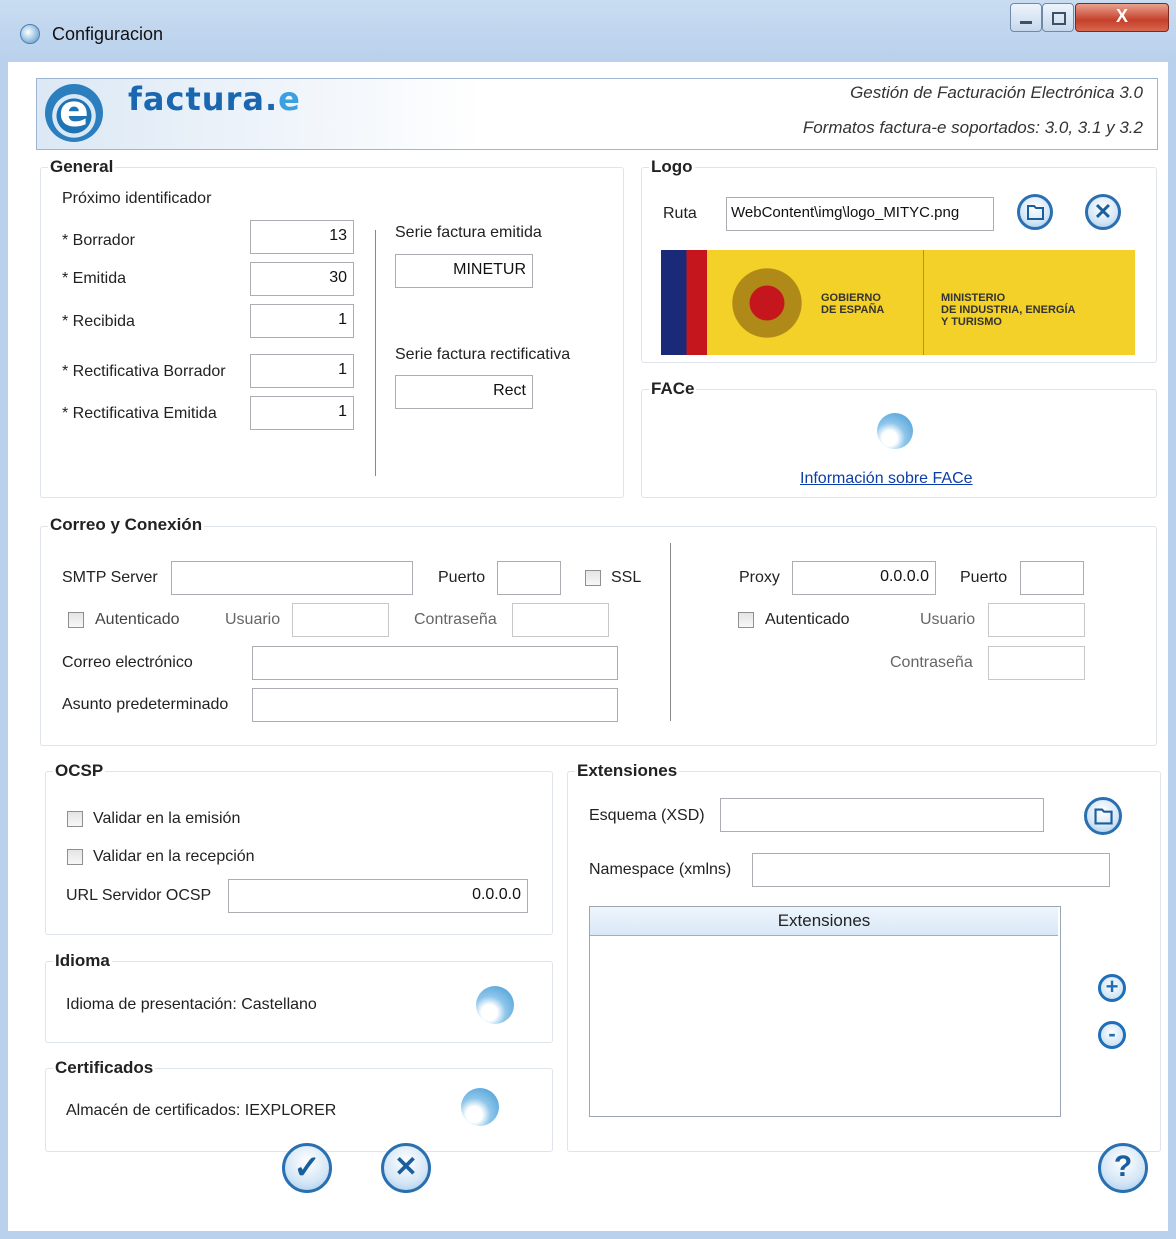 The height and width of the screenshot is (1239, 1176). I want to click on help-button: ?, so click(1123, 1168).